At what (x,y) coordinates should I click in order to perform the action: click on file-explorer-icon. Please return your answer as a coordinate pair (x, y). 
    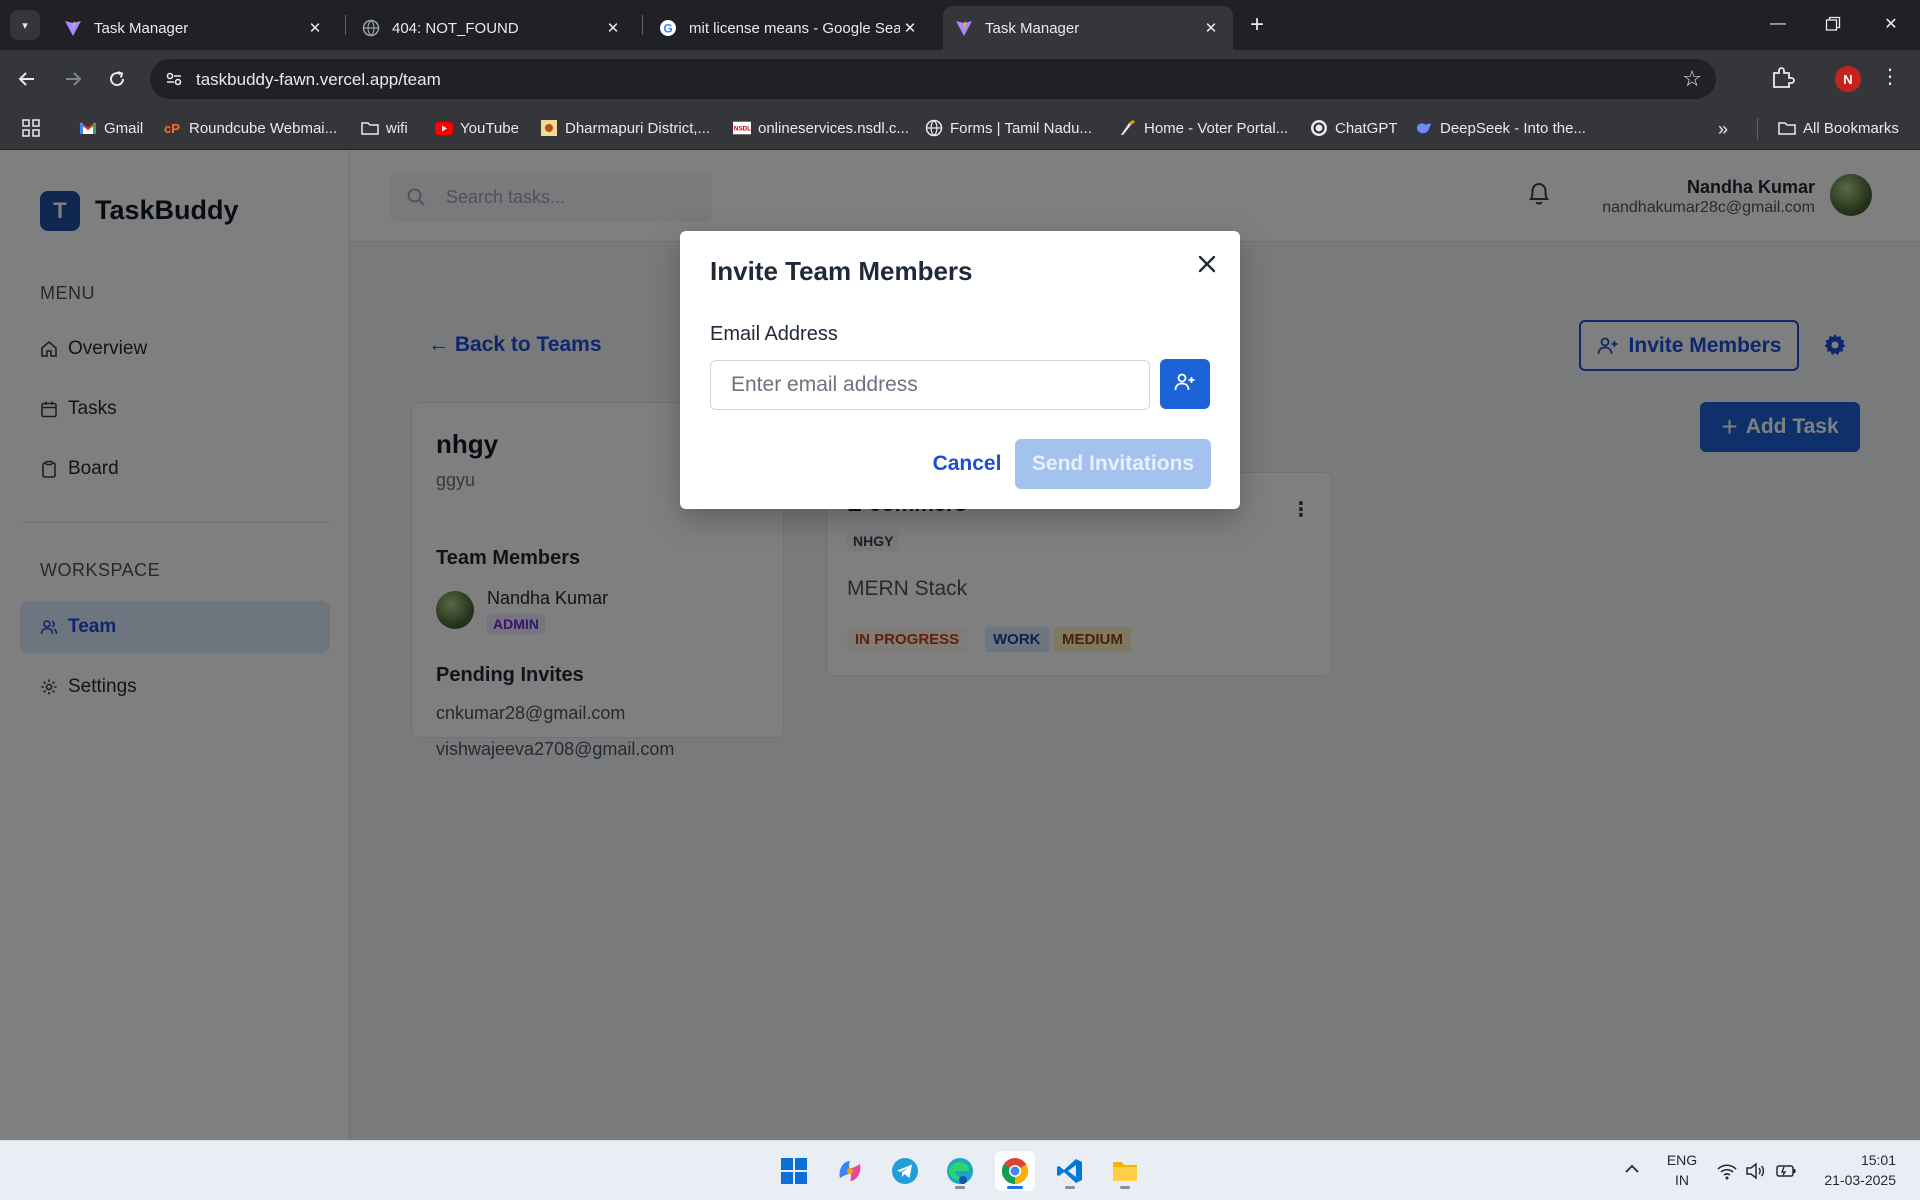
    Looking at the image, I should click on (1125, 1171).